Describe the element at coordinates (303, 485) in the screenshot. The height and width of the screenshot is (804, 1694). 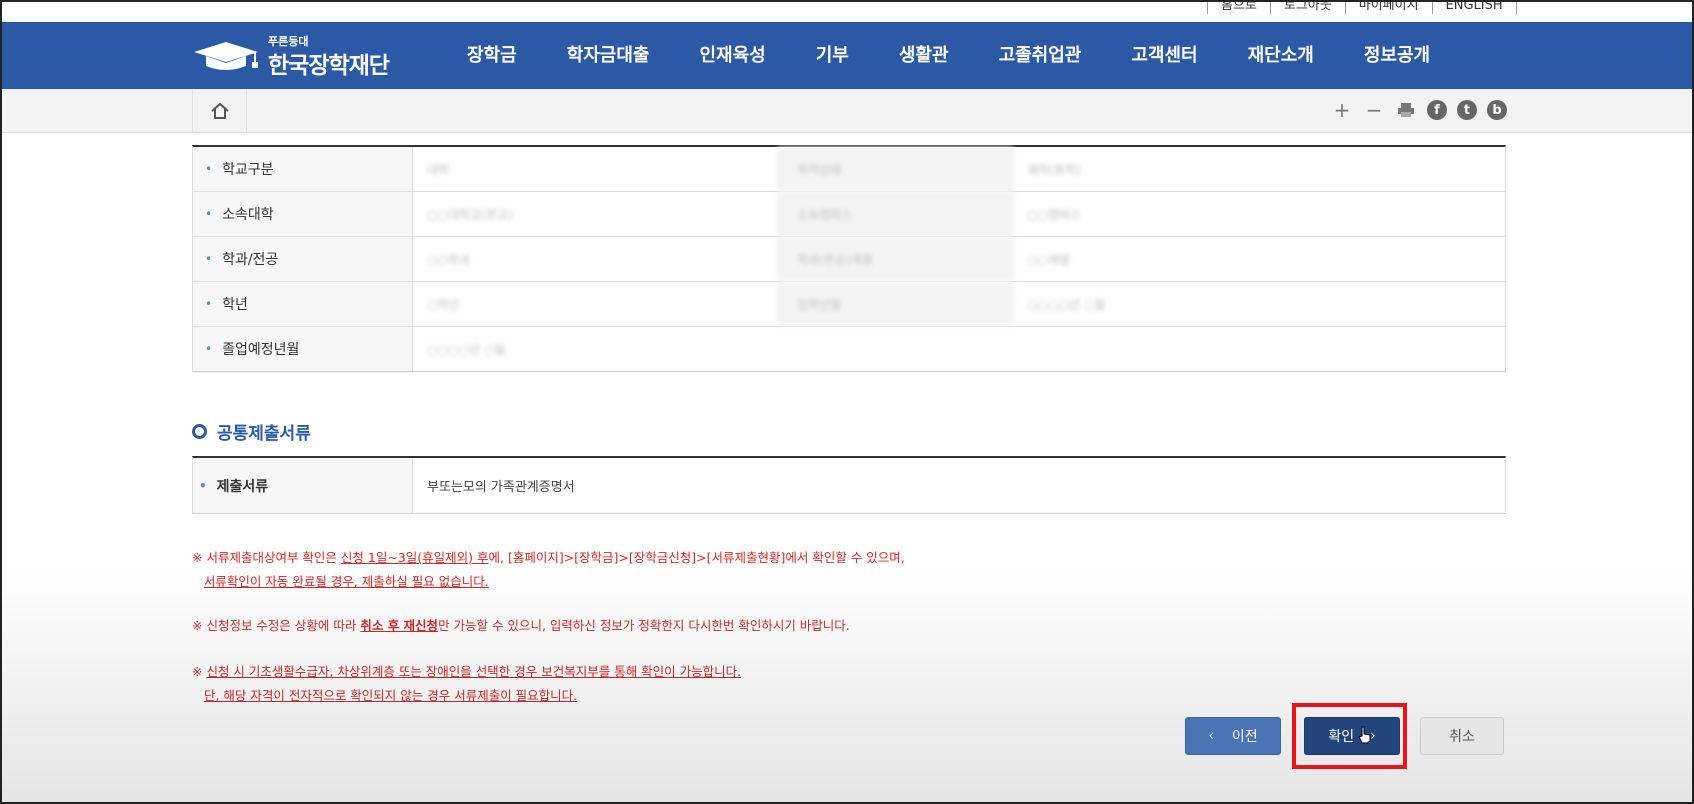
I see `documents-label: • 제출서류` at that location.